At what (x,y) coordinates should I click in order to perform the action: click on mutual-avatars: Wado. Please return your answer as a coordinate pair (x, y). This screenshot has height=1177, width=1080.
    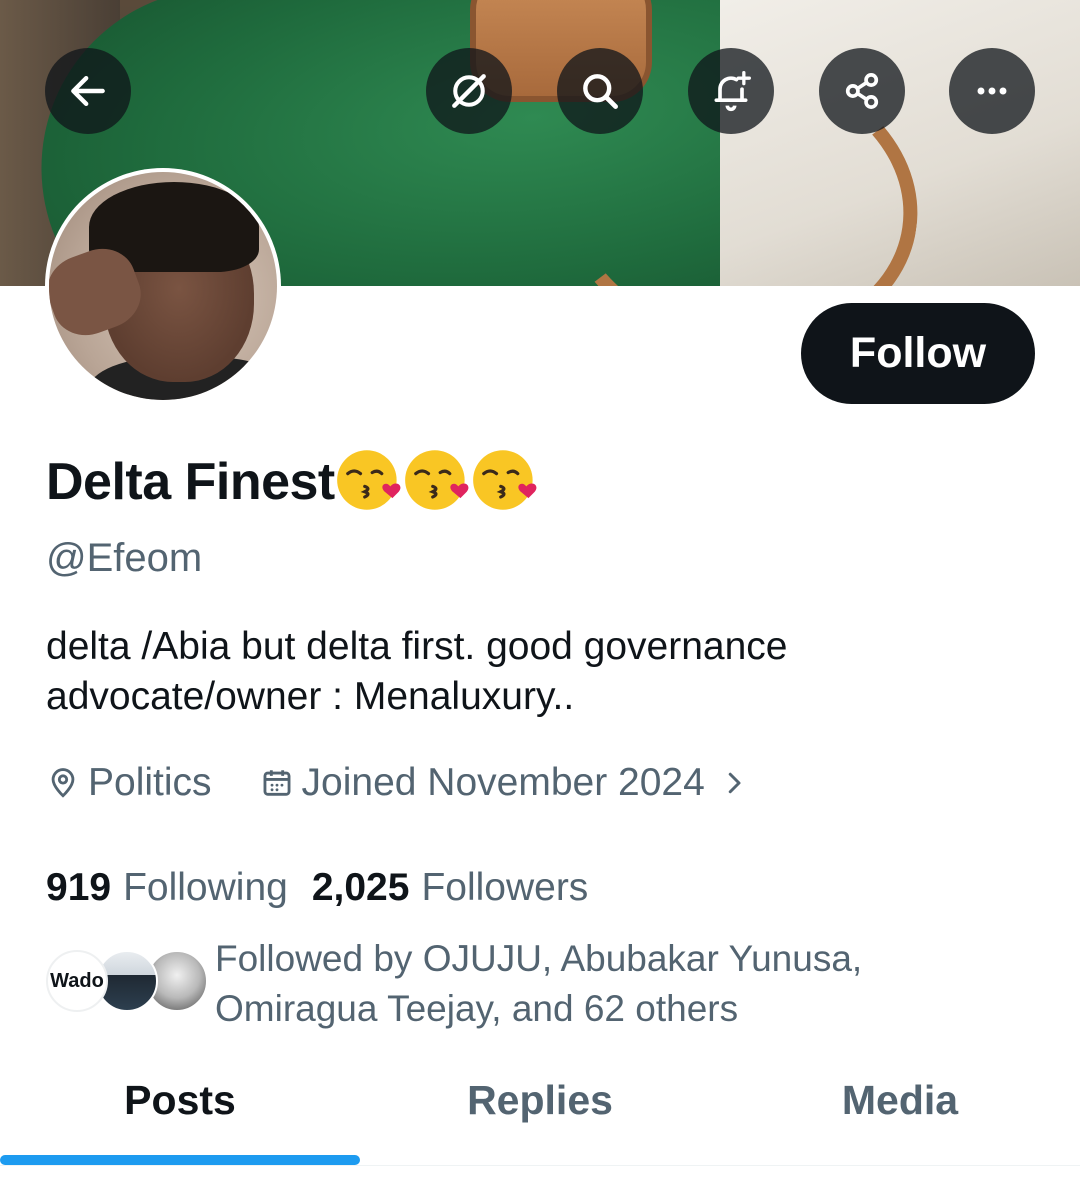
    Looking at the image, I should click on (131, 982).